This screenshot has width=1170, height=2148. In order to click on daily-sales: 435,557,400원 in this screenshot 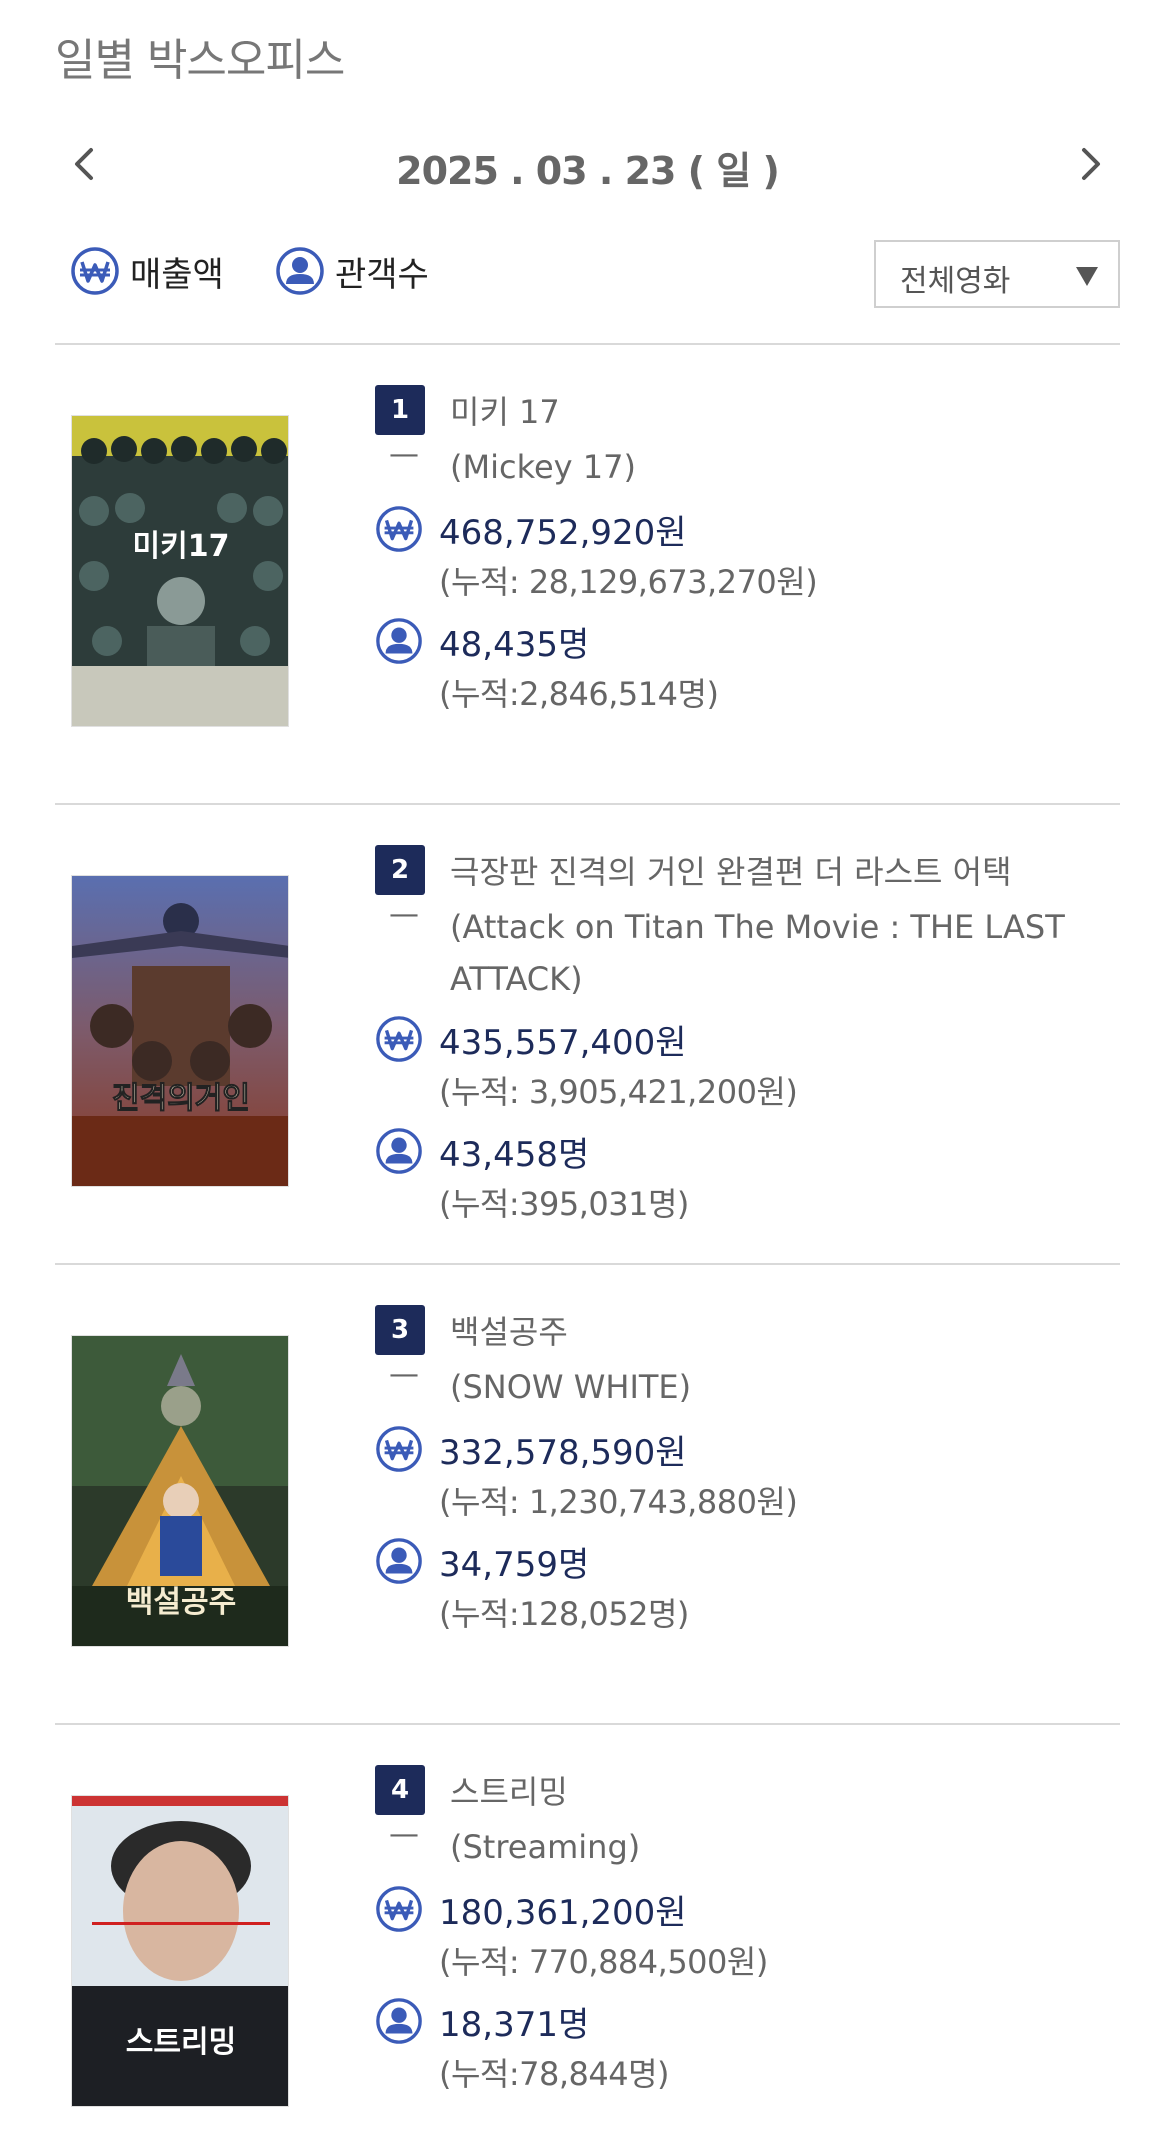, I will do `click(563, 1043)`.